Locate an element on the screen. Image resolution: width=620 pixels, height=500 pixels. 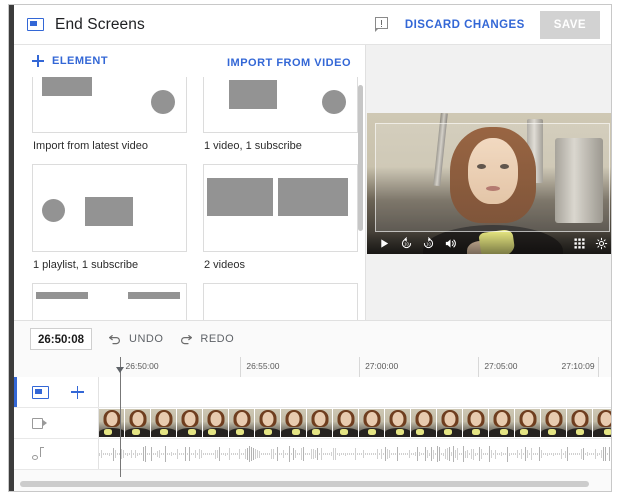
redo-button: REDO is located at coordinates (206, 339).